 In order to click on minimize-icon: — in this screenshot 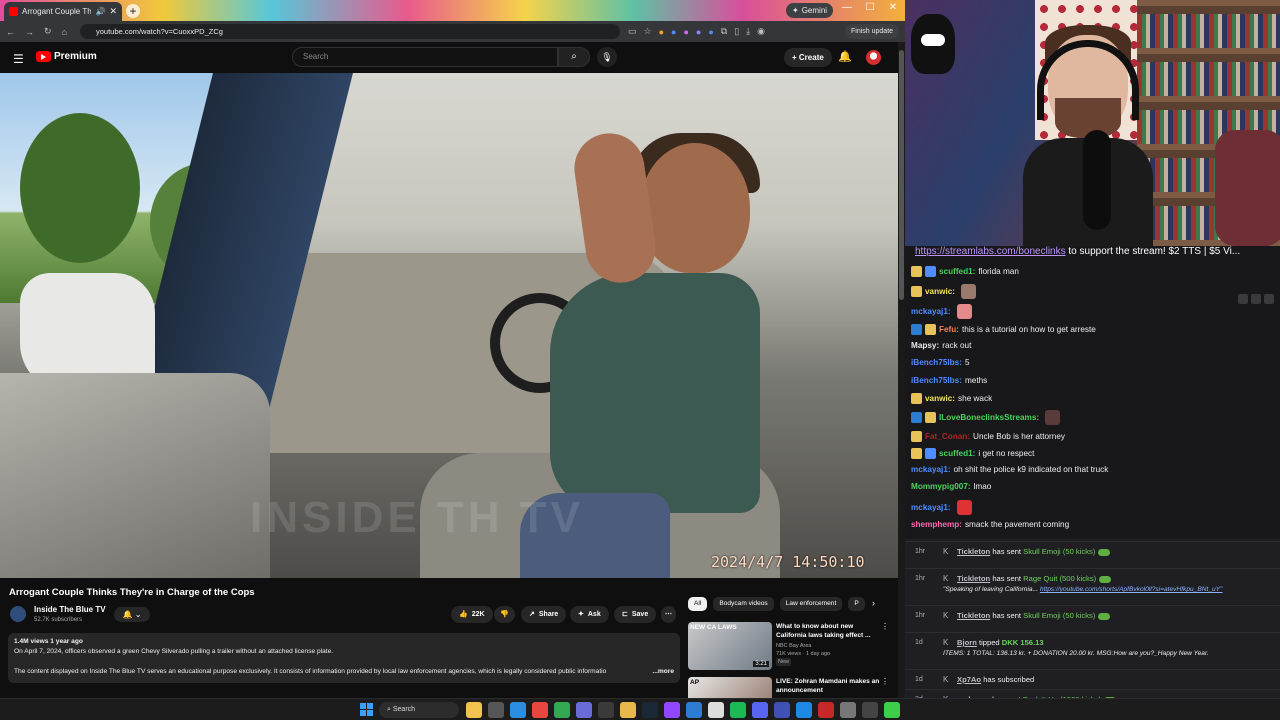, I will do `click(847, 7)`.